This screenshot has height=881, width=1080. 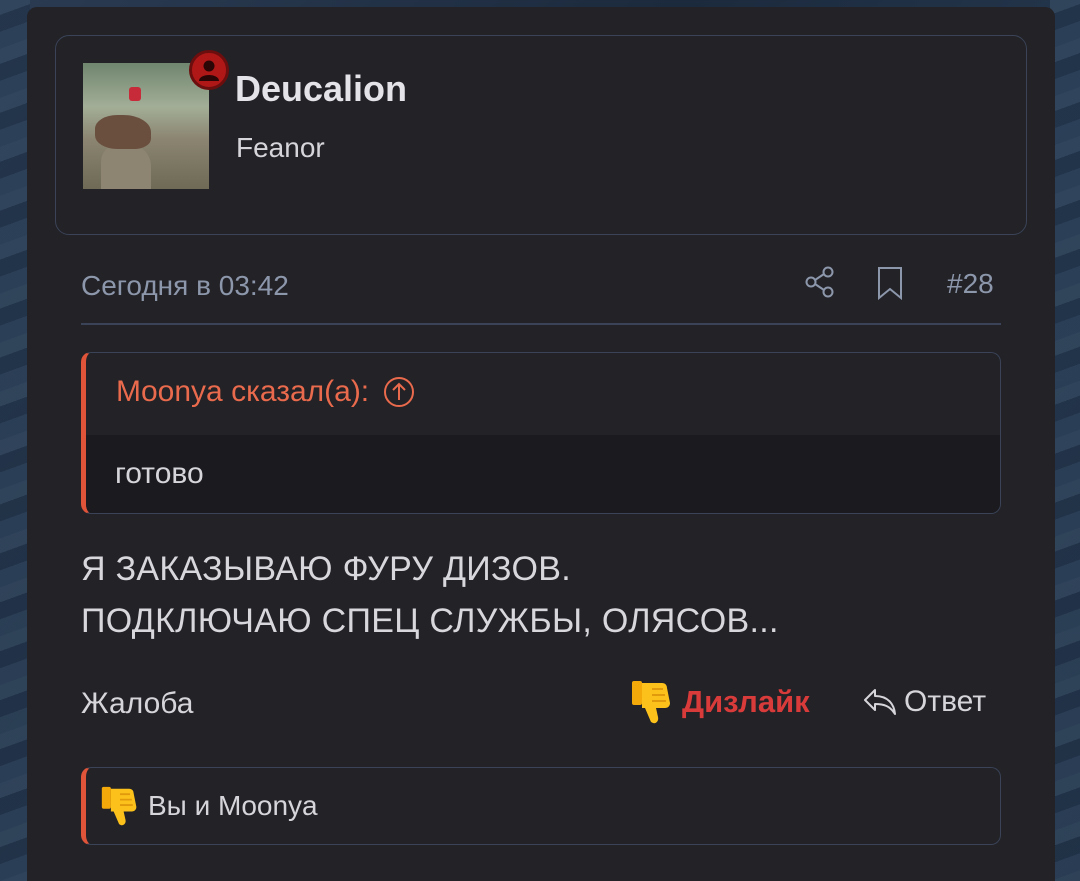 I want to click on quote-text: готово, so click(x=159, y=473).